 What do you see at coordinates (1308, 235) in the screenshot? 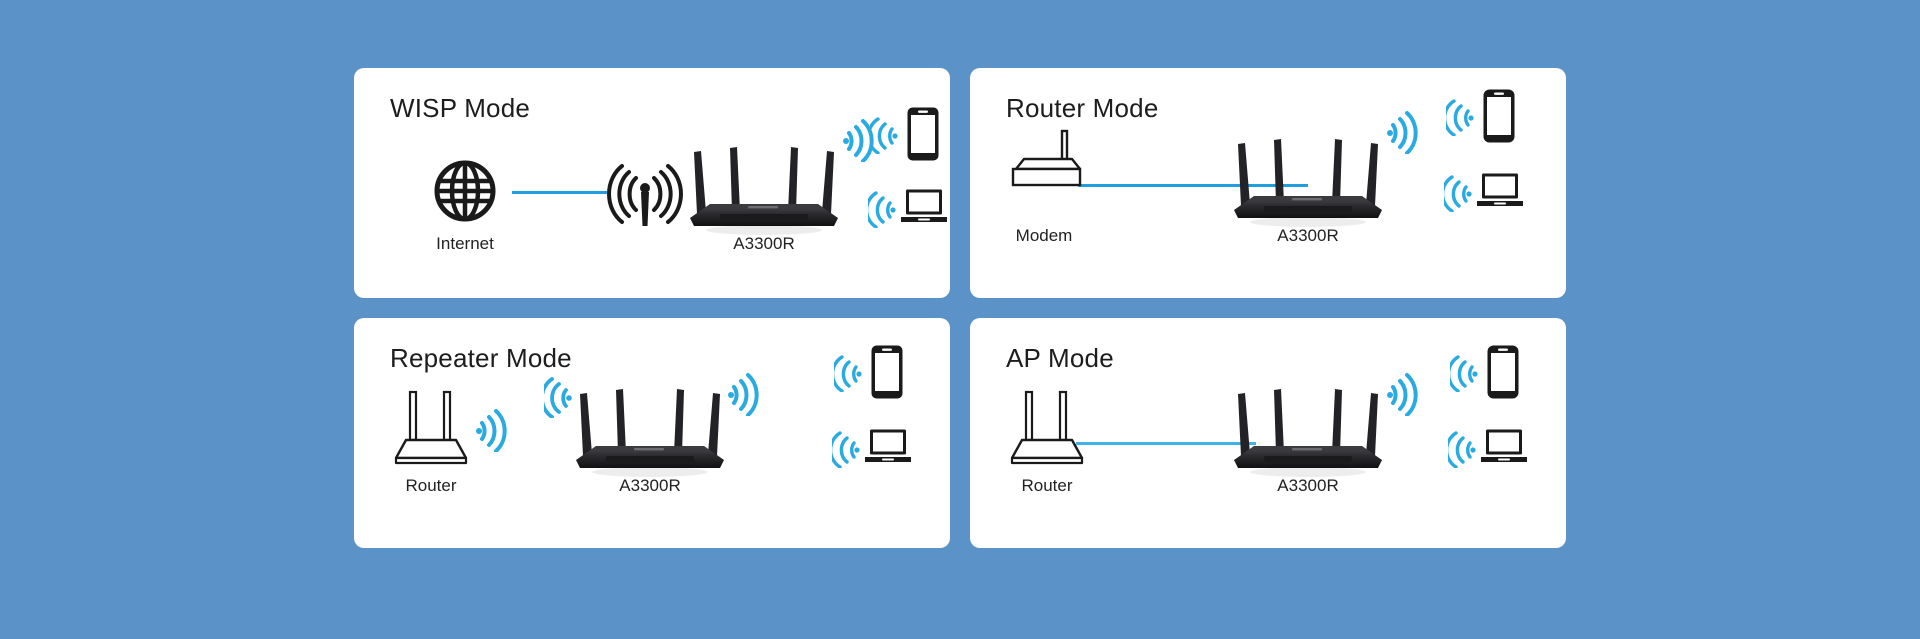
I see `label-a3300r-router: A3300R` at bounding box center [1308, 235].